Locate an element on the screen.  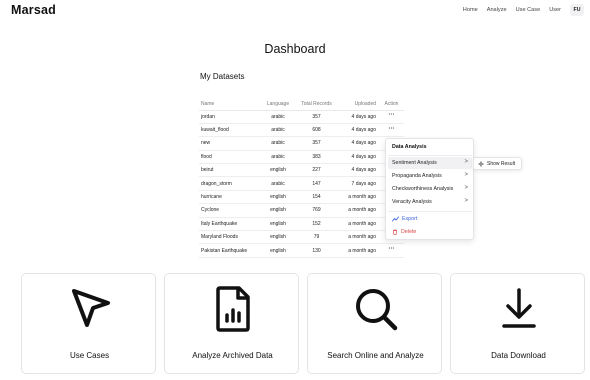
table-row: dragon_storm arabic 147 7 days ago ··· is located at coordinates (301, 183).